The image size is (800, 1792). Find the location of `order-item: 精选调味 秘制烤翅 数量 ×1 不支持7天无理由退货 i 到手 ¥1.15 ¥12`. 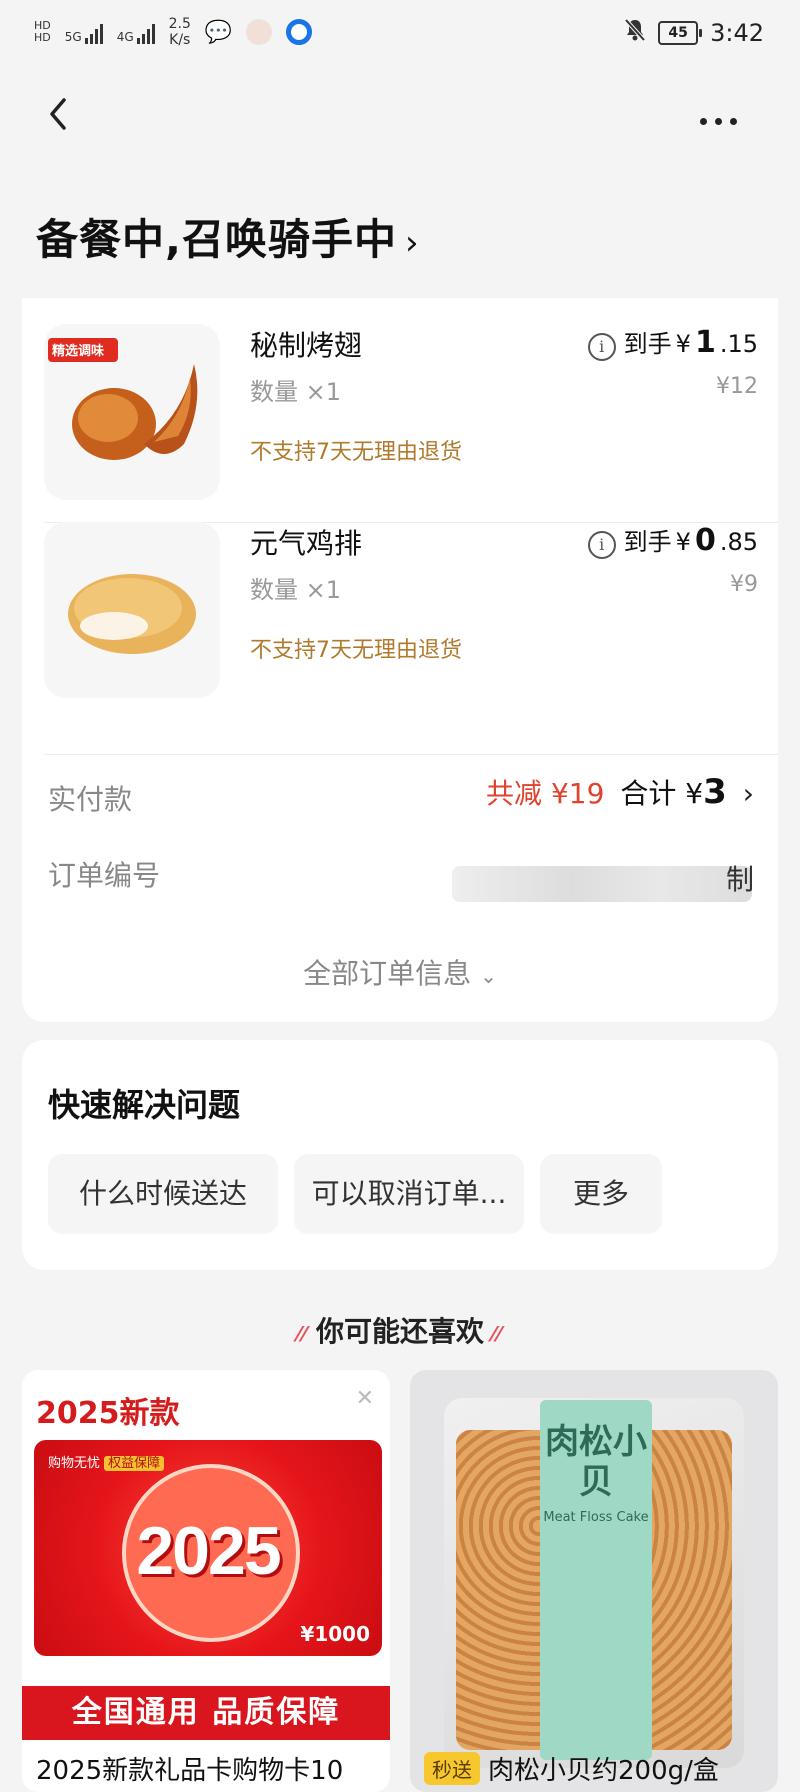

order-item: 精选调味 秘制烤翅 数量 ×1 不支持7天无理由退货 i 到手 ¥1.15 ¥12 is located at coordinates (400, 411).